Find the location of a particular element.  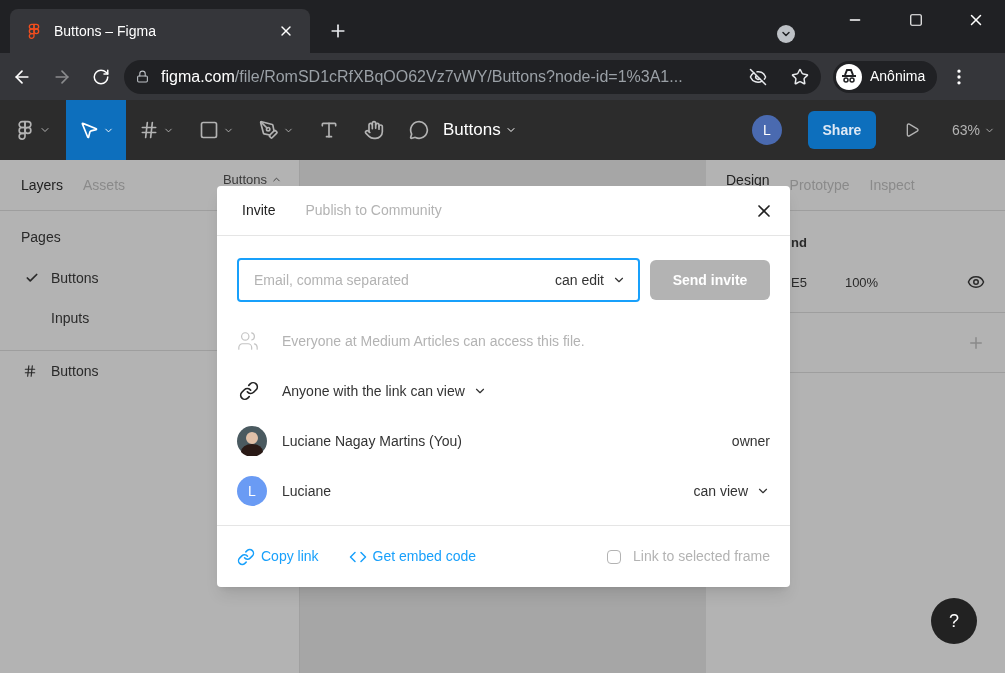

page-item: Buttons is located at coordinates (75, 278).